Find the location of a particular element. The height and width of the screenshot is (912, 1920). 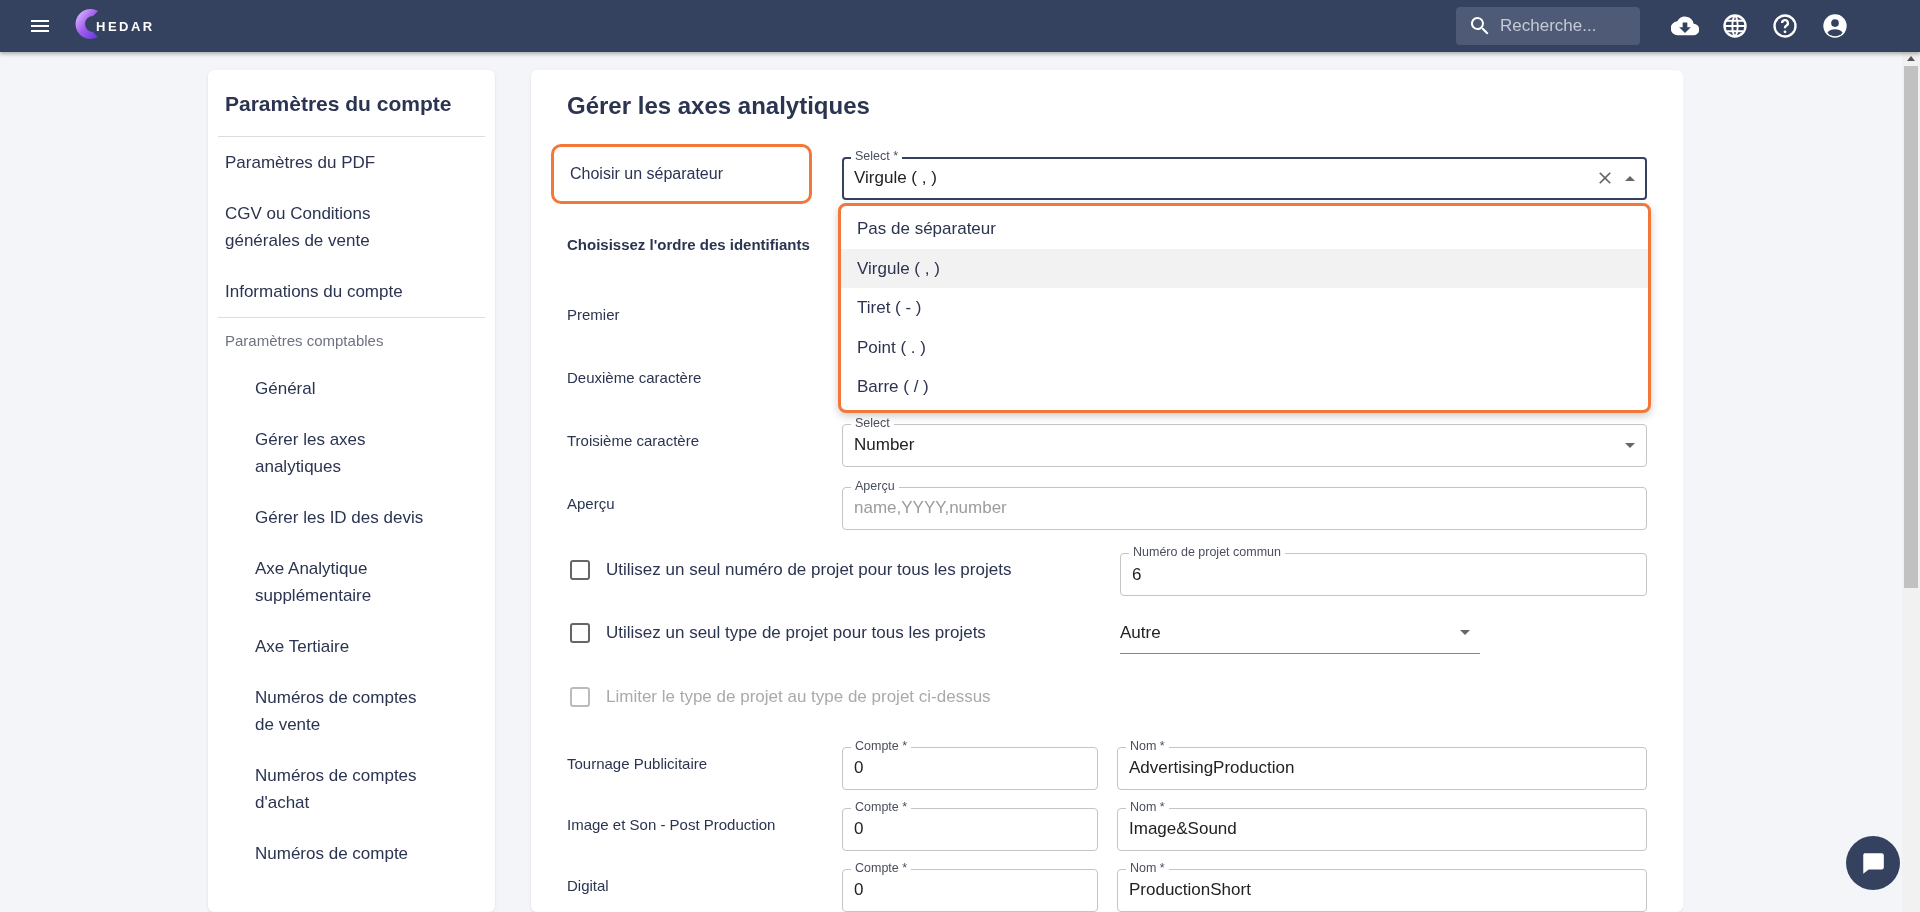

field-caption: Troisième caractère is located at coordinates (633, 440).